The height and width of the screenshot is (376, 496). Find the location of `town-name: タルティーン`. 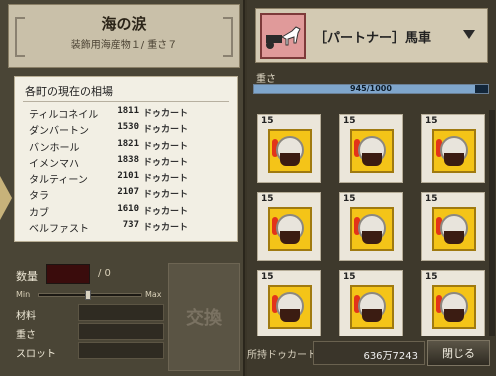

town-name: タルティーン is located at coordinates (58, 181).